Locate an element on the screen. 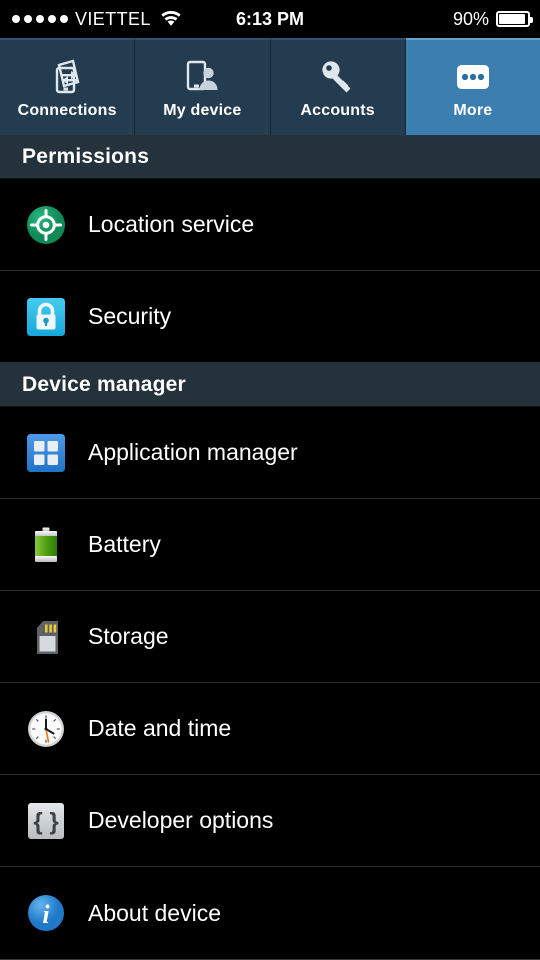 The image size is (540, 960). security-lock-icon is located at coordinates (46, 317).